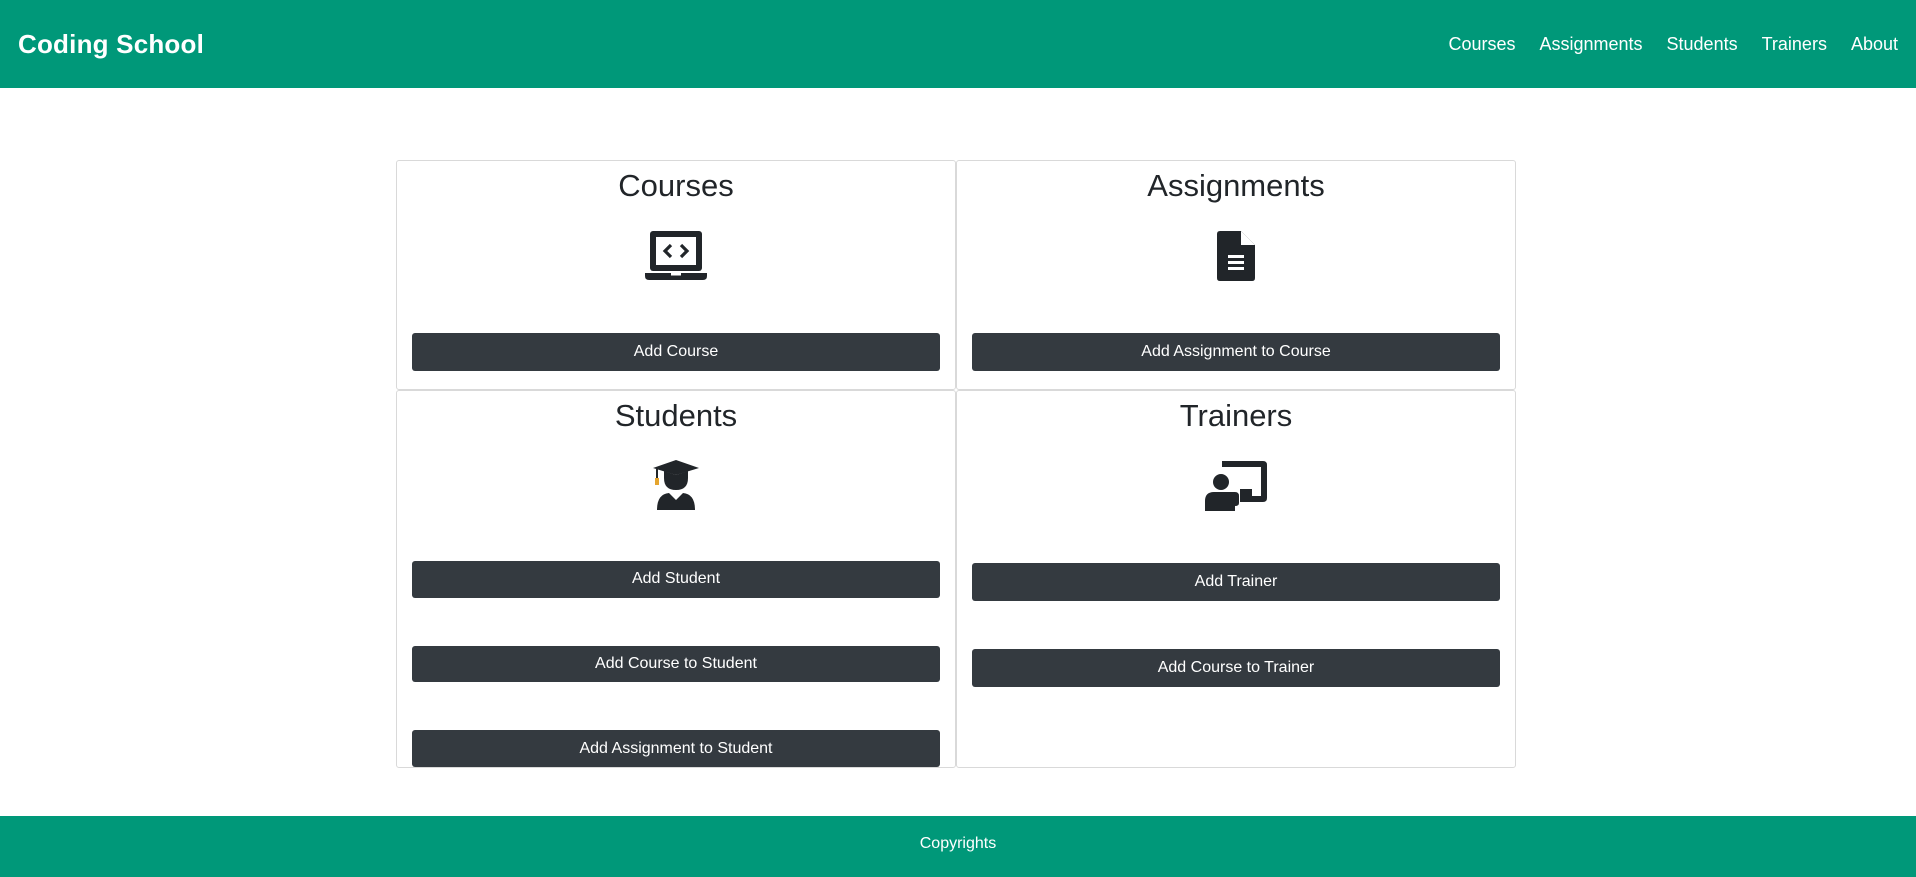 The height and width of the screenshot is (877, 1916). What do you see at coordinates (676, 748) in the screenshot?
I see `add-assignment-to-student-button: Add Assignment to Student` at bounding box center [676, 748].